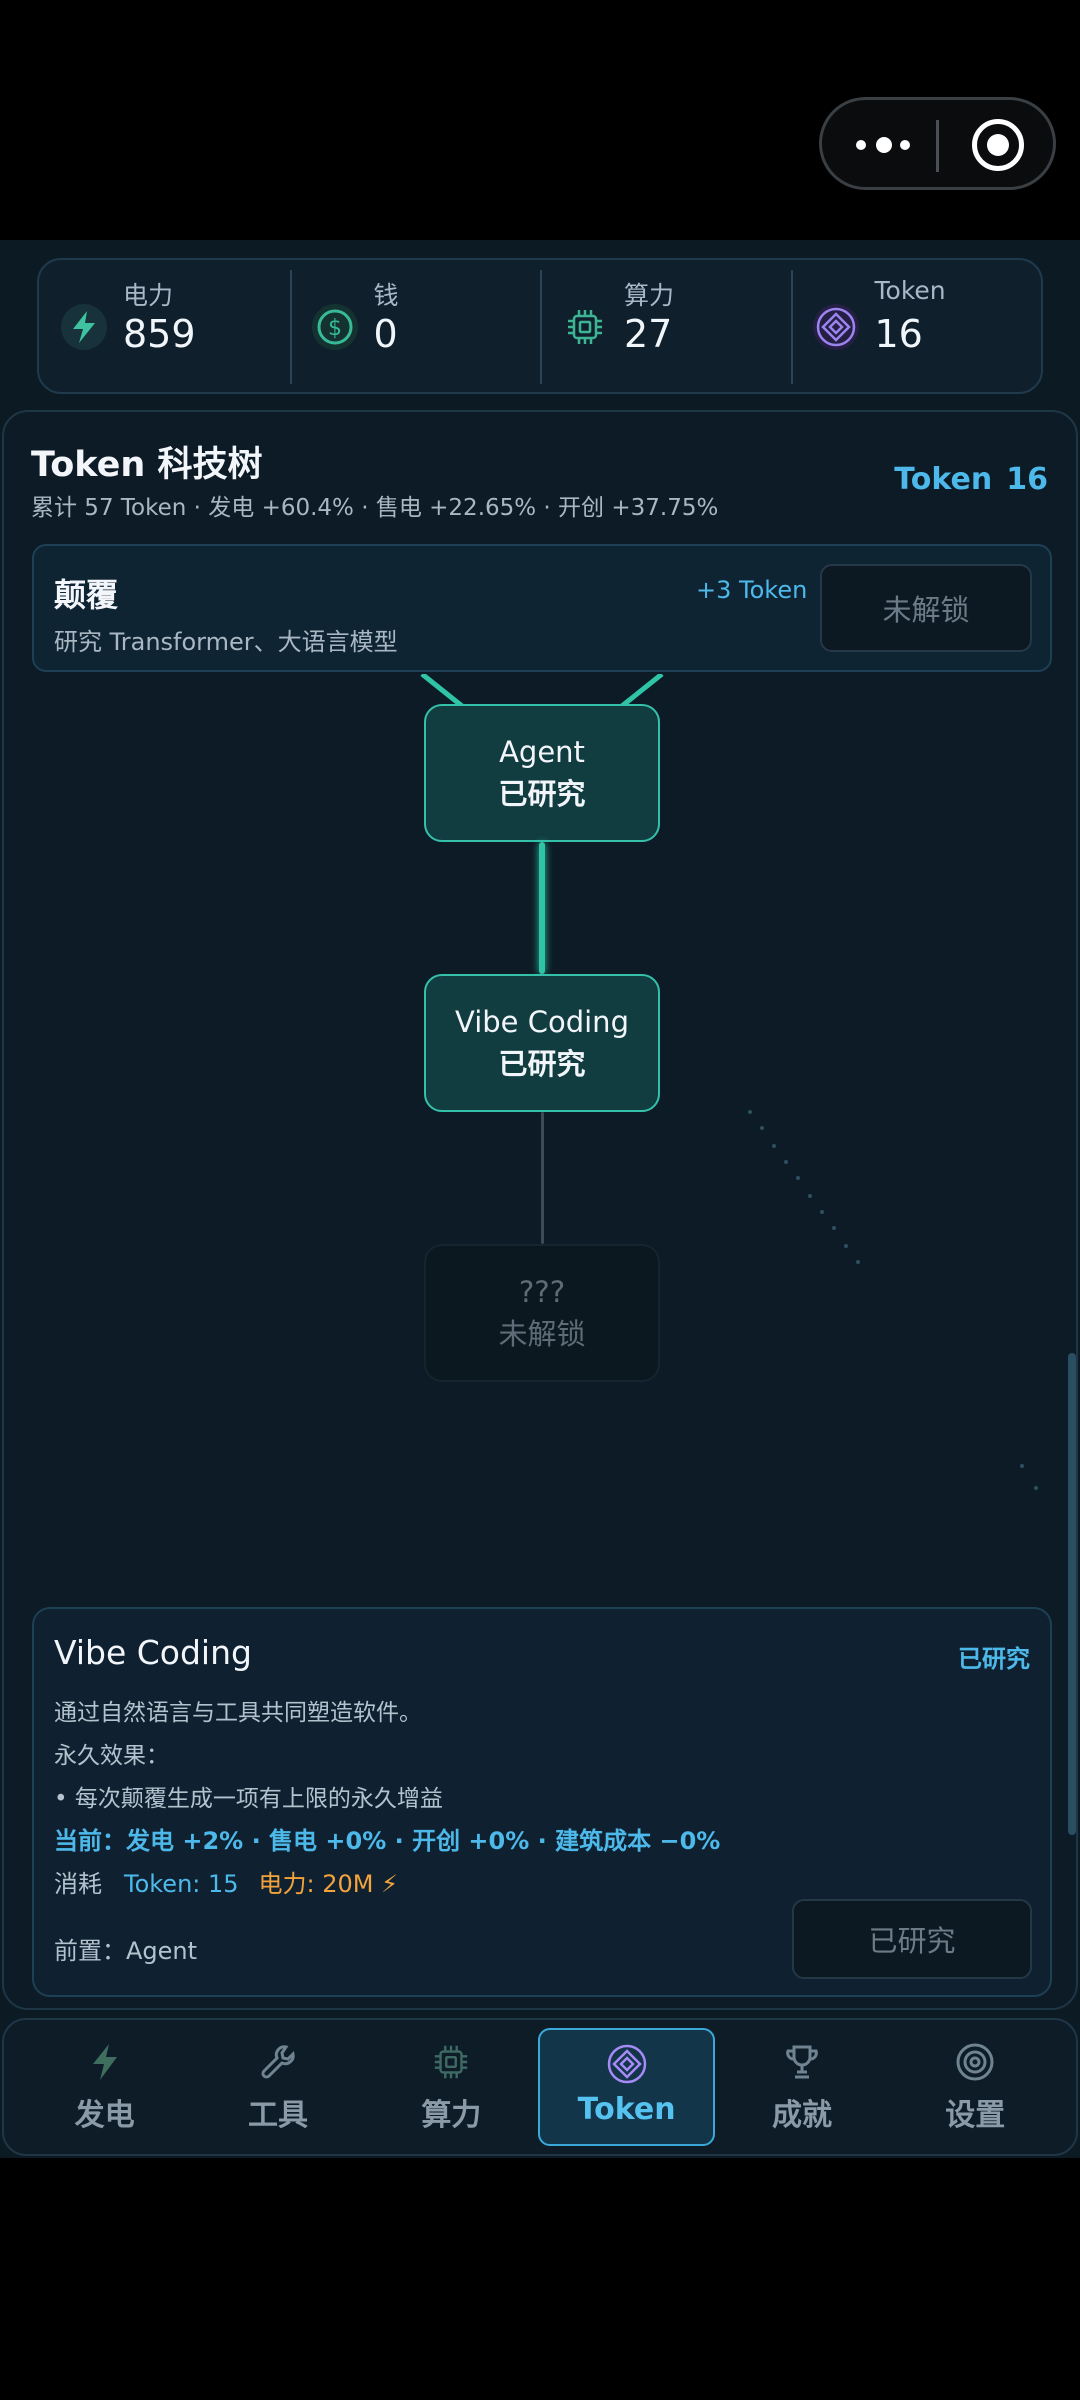  Describe the element at coordinates (86, 595) in the screenshot. I see `overturn-title: 颠覆` at that location.